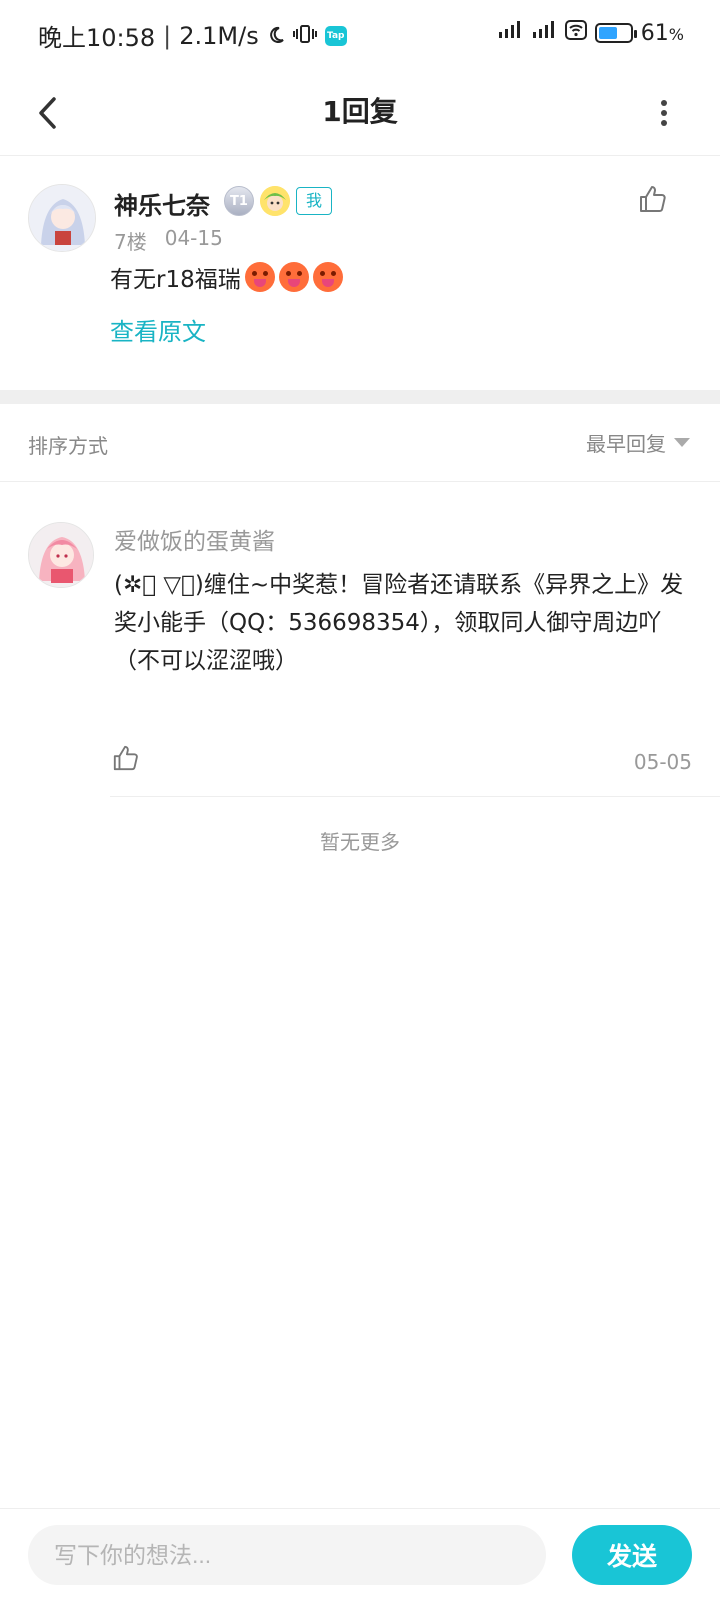 The width and height of the screenshot is (720, 1600). Describe the element at coordinates (304, 36) in the screenshot. I see `vibrate-icon` at that location.